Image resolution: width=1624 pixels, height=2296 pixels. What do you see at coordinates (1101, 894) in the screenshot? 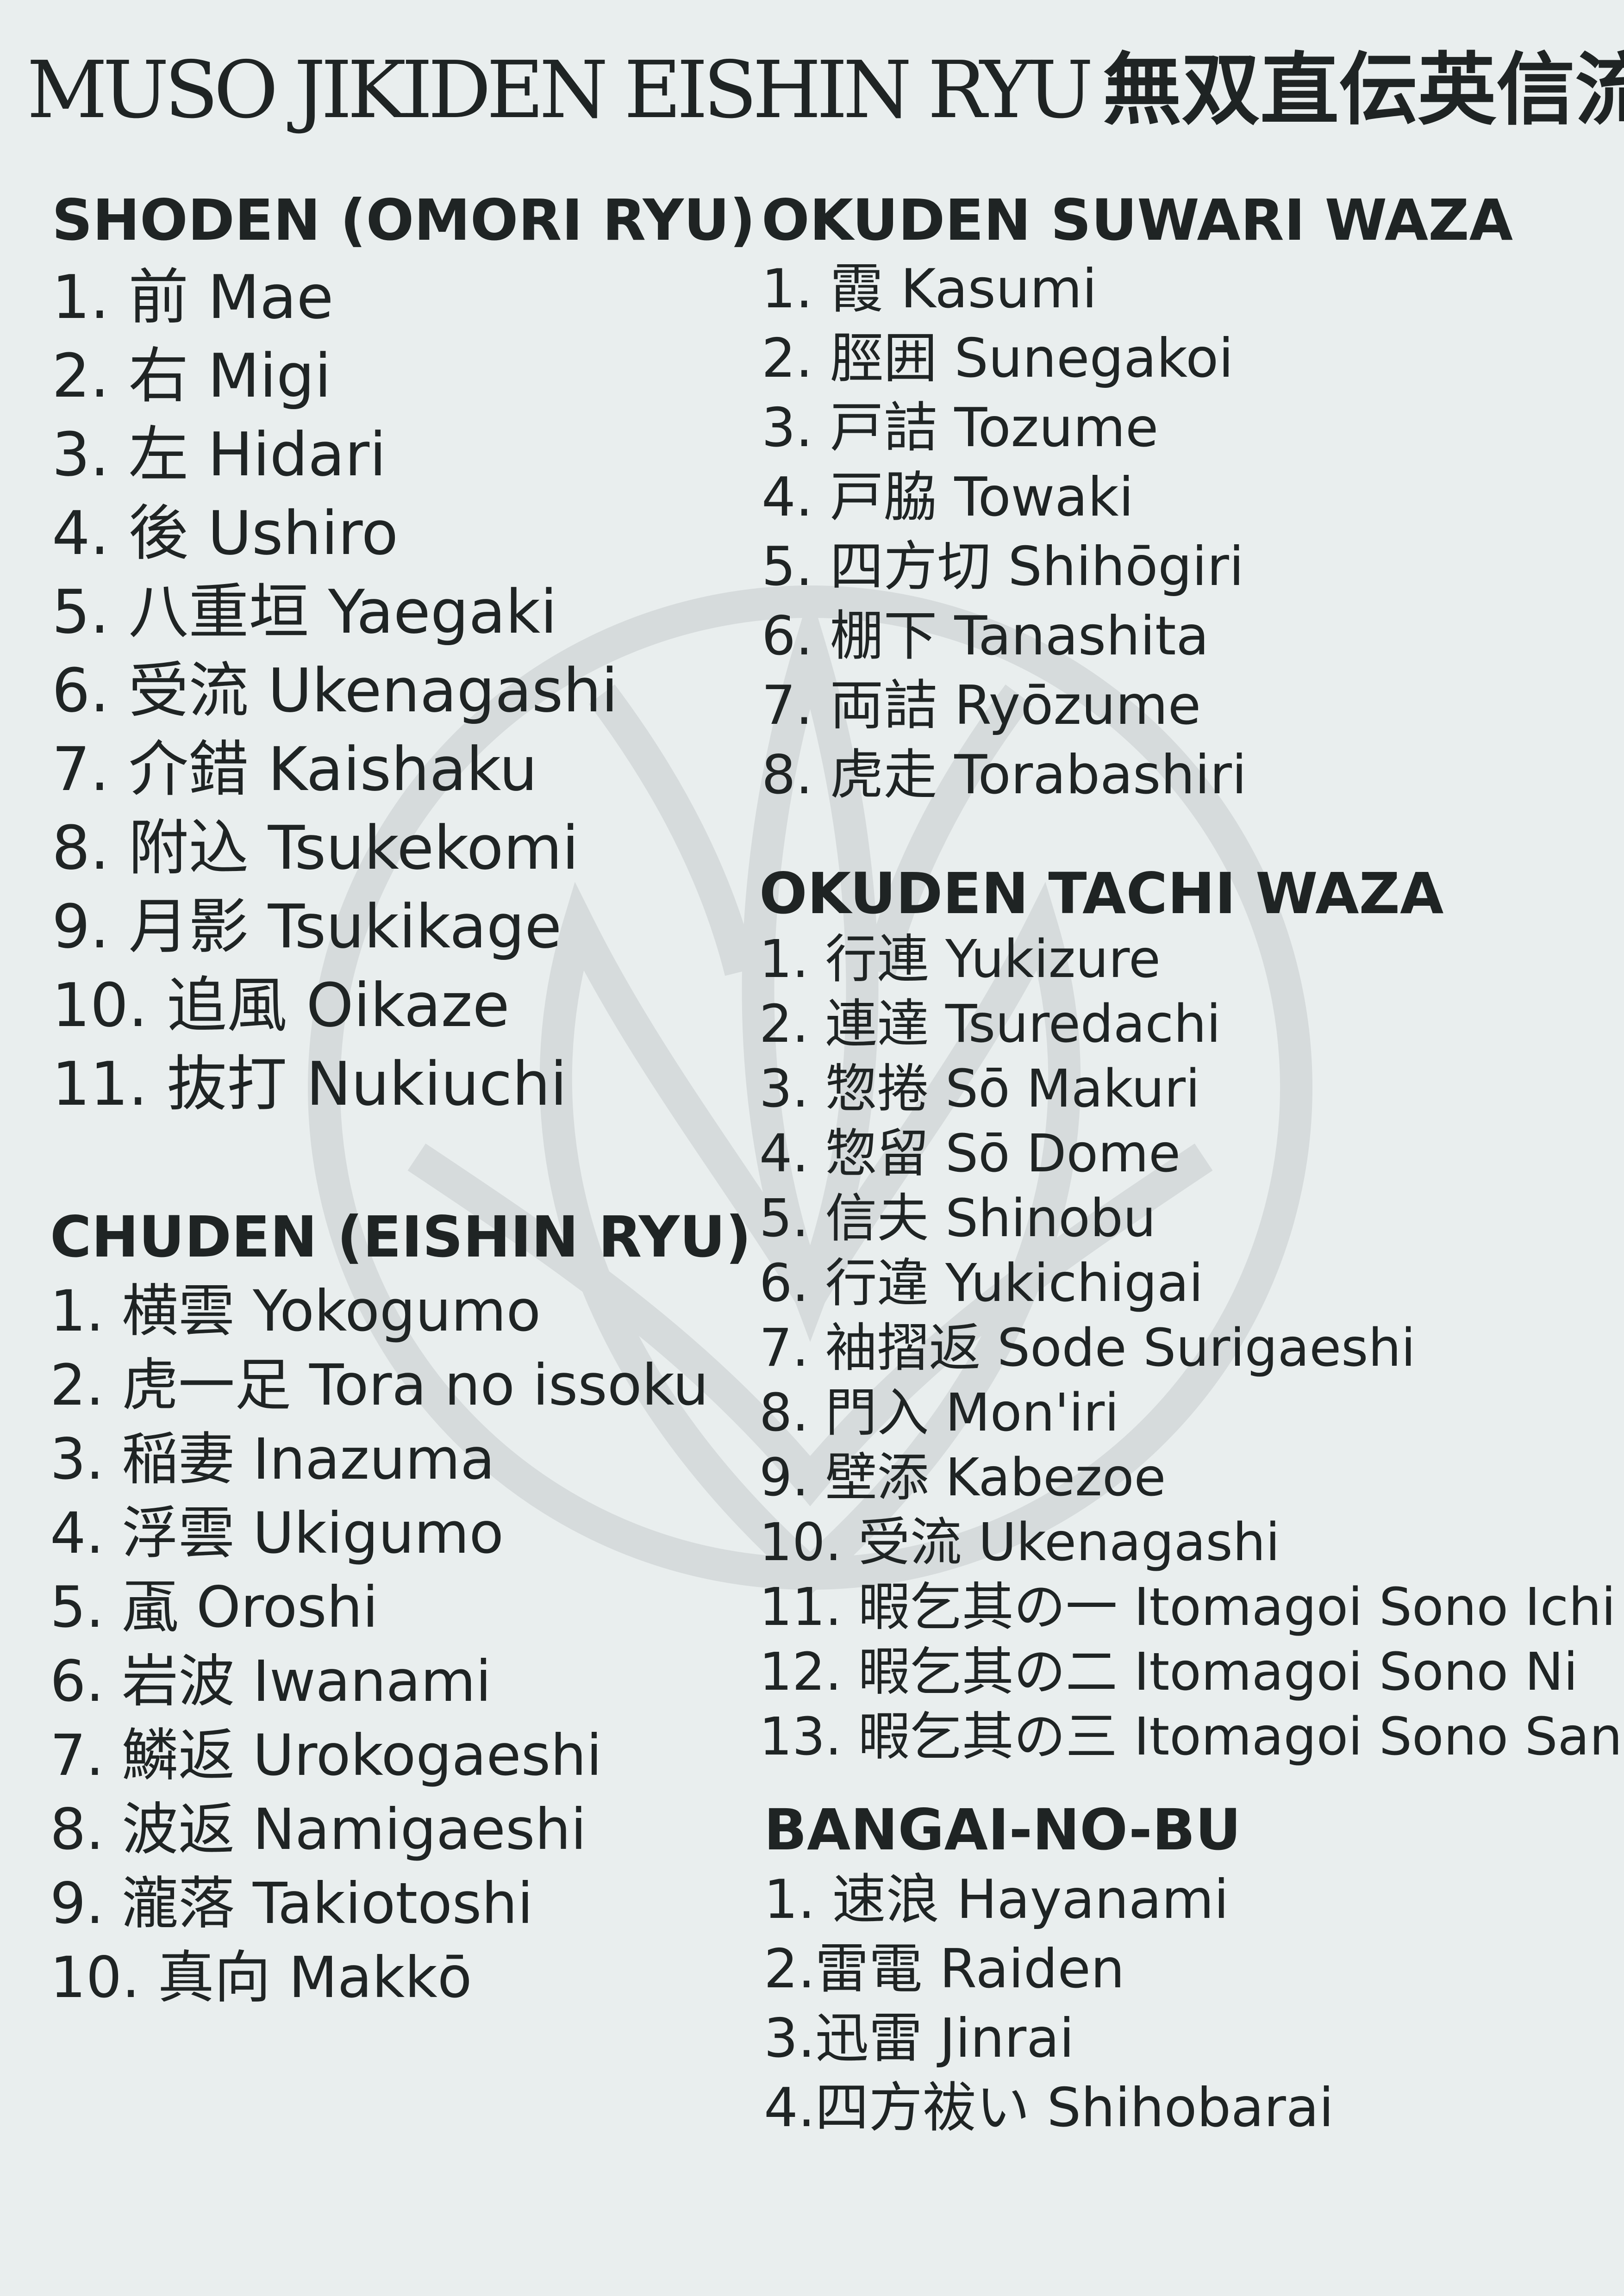
I see `section-heading-okuden-tachi: OKUDEN TACHI WAZA` at bounding box center [1101, 894].